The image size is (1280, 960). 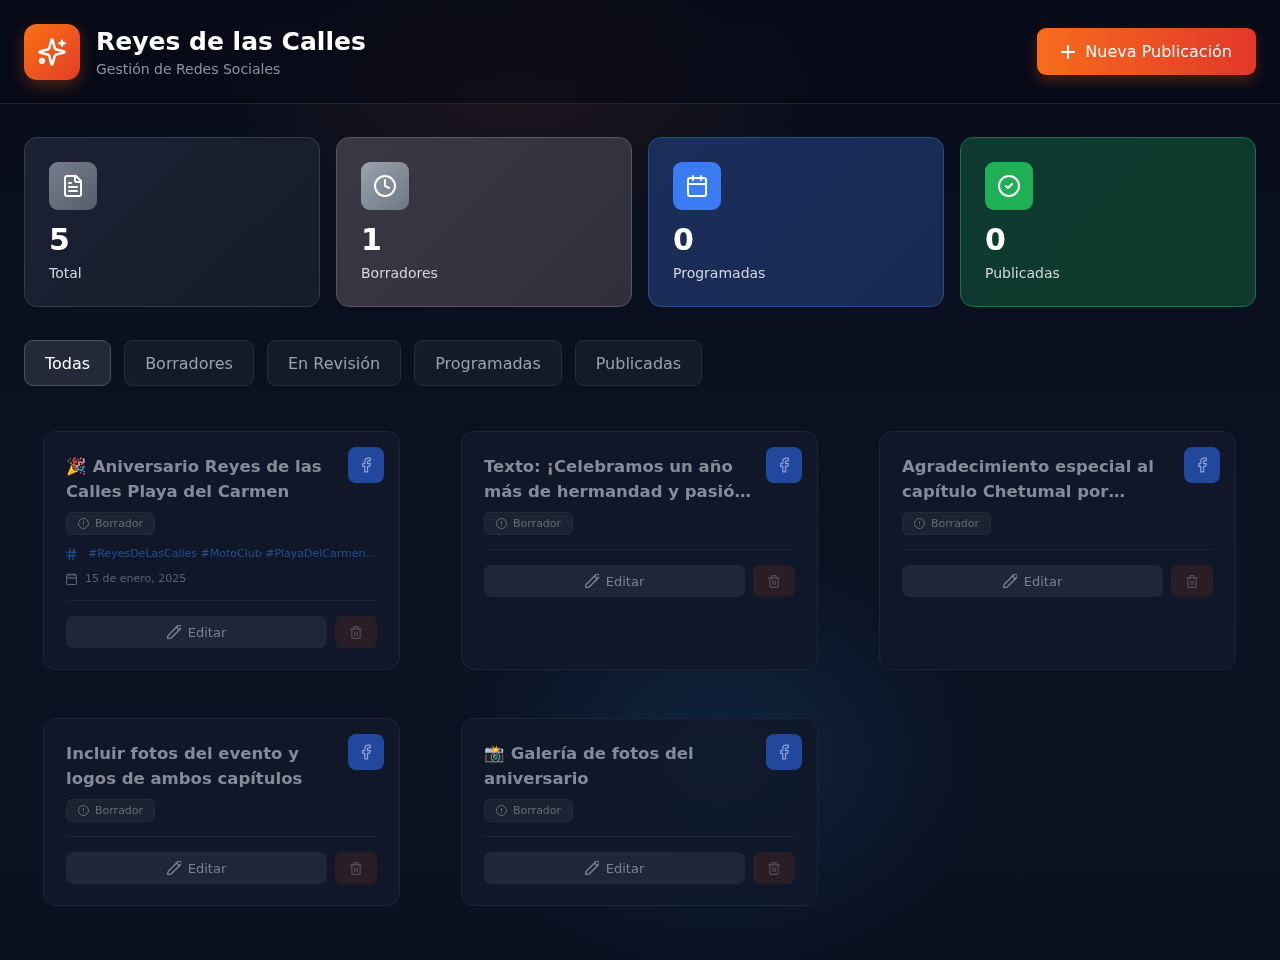 What do you see at coordinates (136, 579) in the screenshot?
I see `post-date: 15 de enero, 2025` at bounding box center [136, 579].